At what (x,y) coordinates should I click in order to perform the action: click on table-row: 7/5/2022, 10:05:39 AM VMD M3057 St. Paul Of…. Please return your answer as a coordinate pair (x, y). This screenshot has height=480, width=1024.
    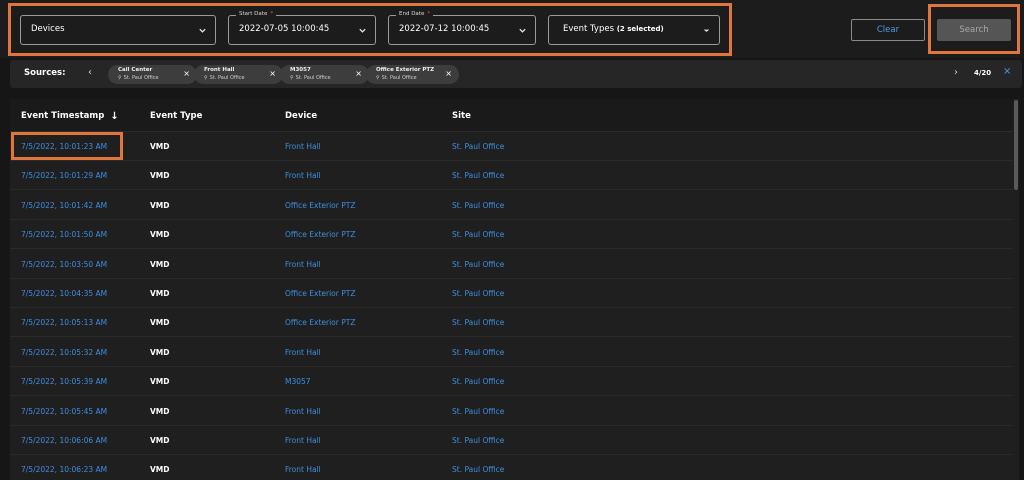
    Looking at the image, I should click on (512, 382).